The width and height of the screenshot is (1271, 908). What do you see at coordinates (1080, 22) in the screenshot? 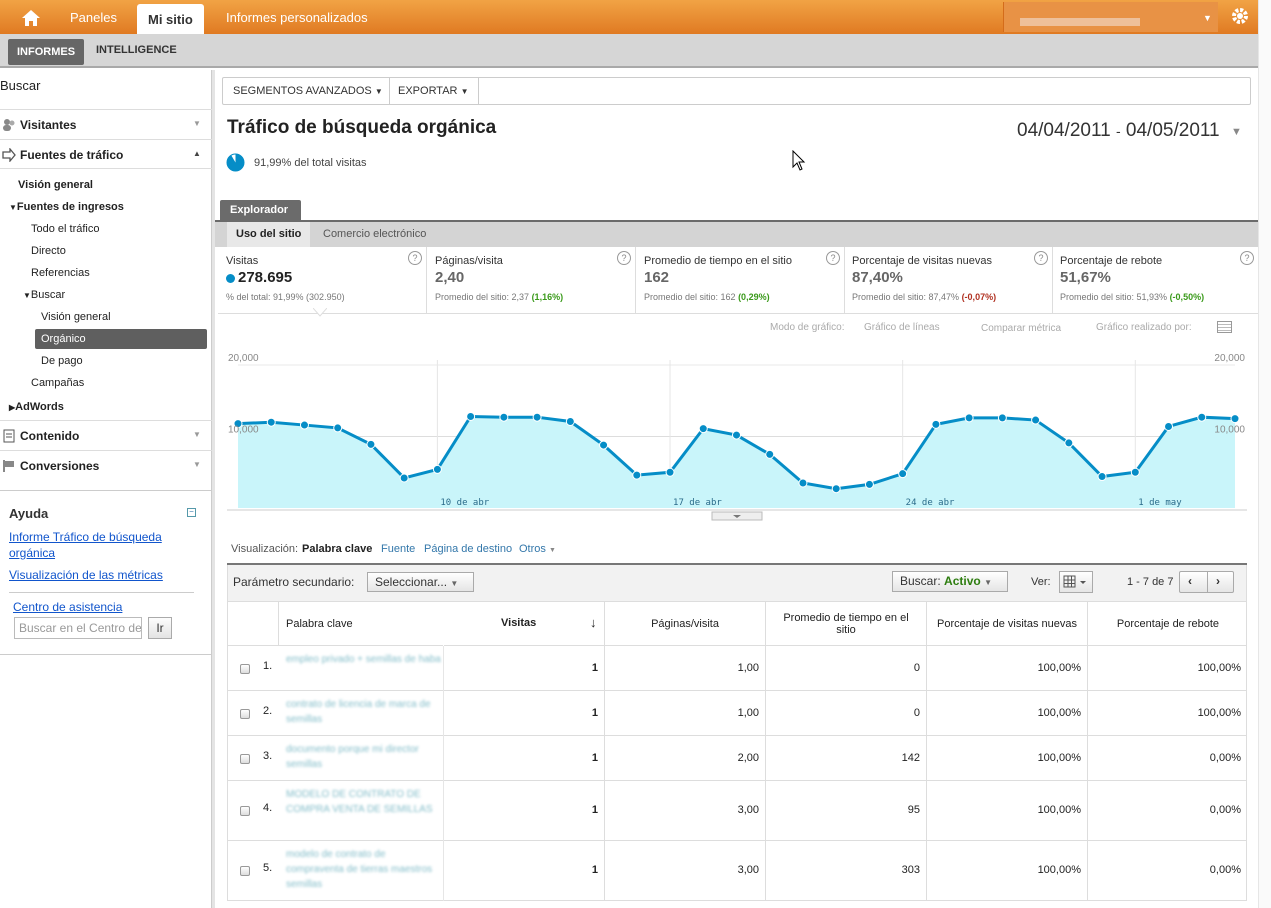
I see `account-name-redacted` at bounding box center [1080, 22].